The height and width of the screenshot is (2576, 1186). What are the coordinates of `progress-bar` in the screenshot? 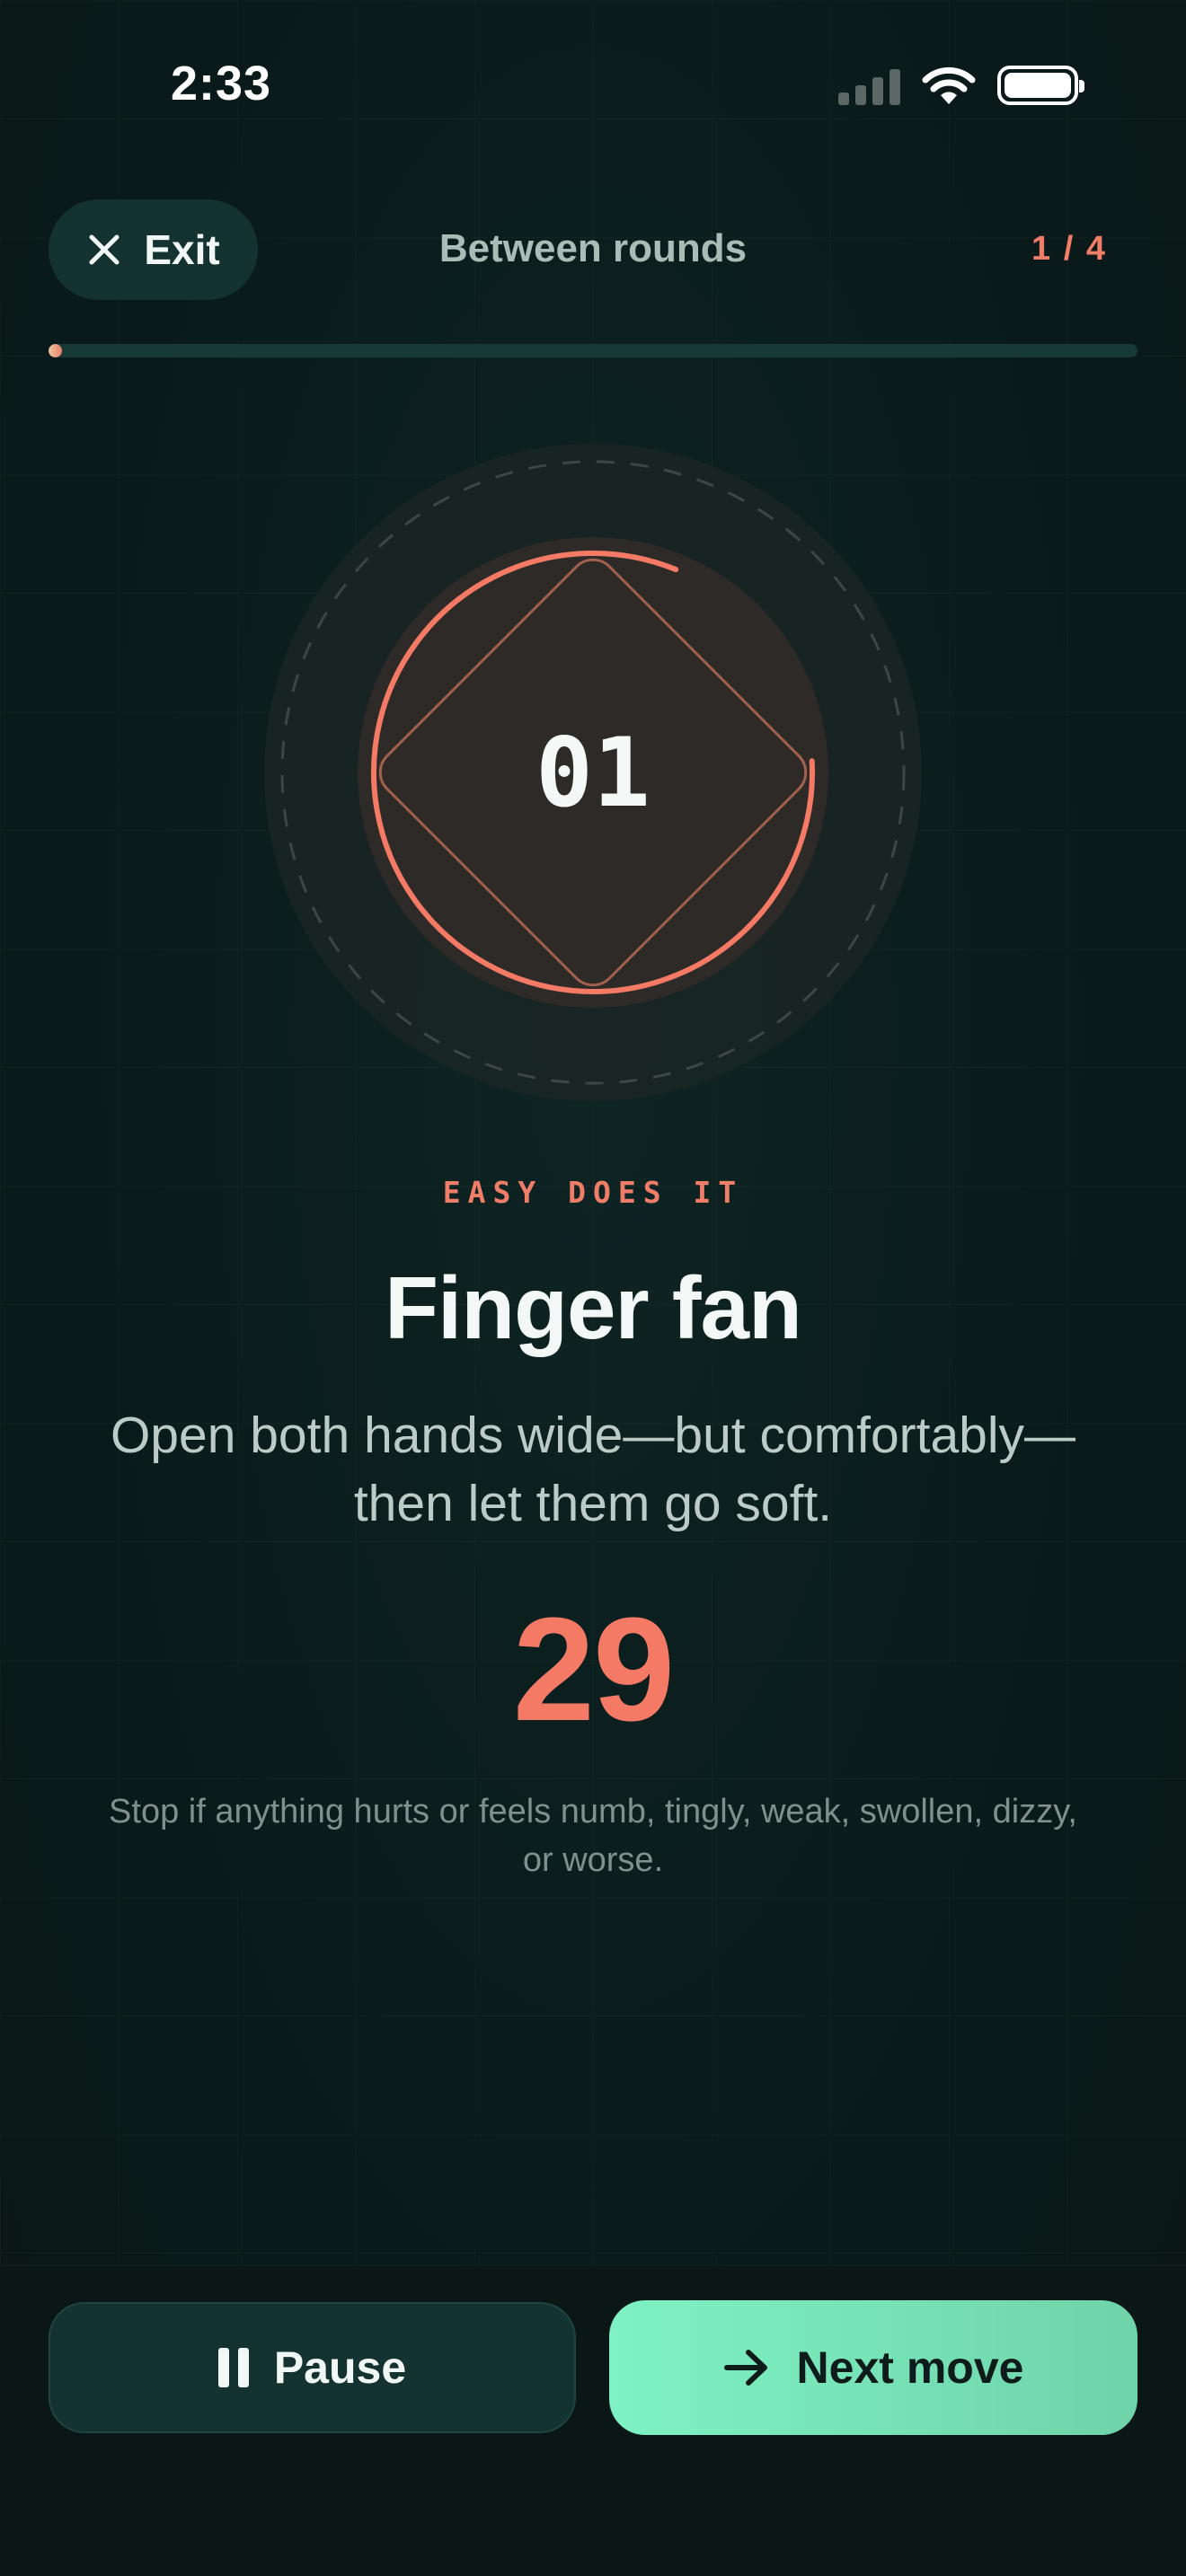 It's located at (593, 350).